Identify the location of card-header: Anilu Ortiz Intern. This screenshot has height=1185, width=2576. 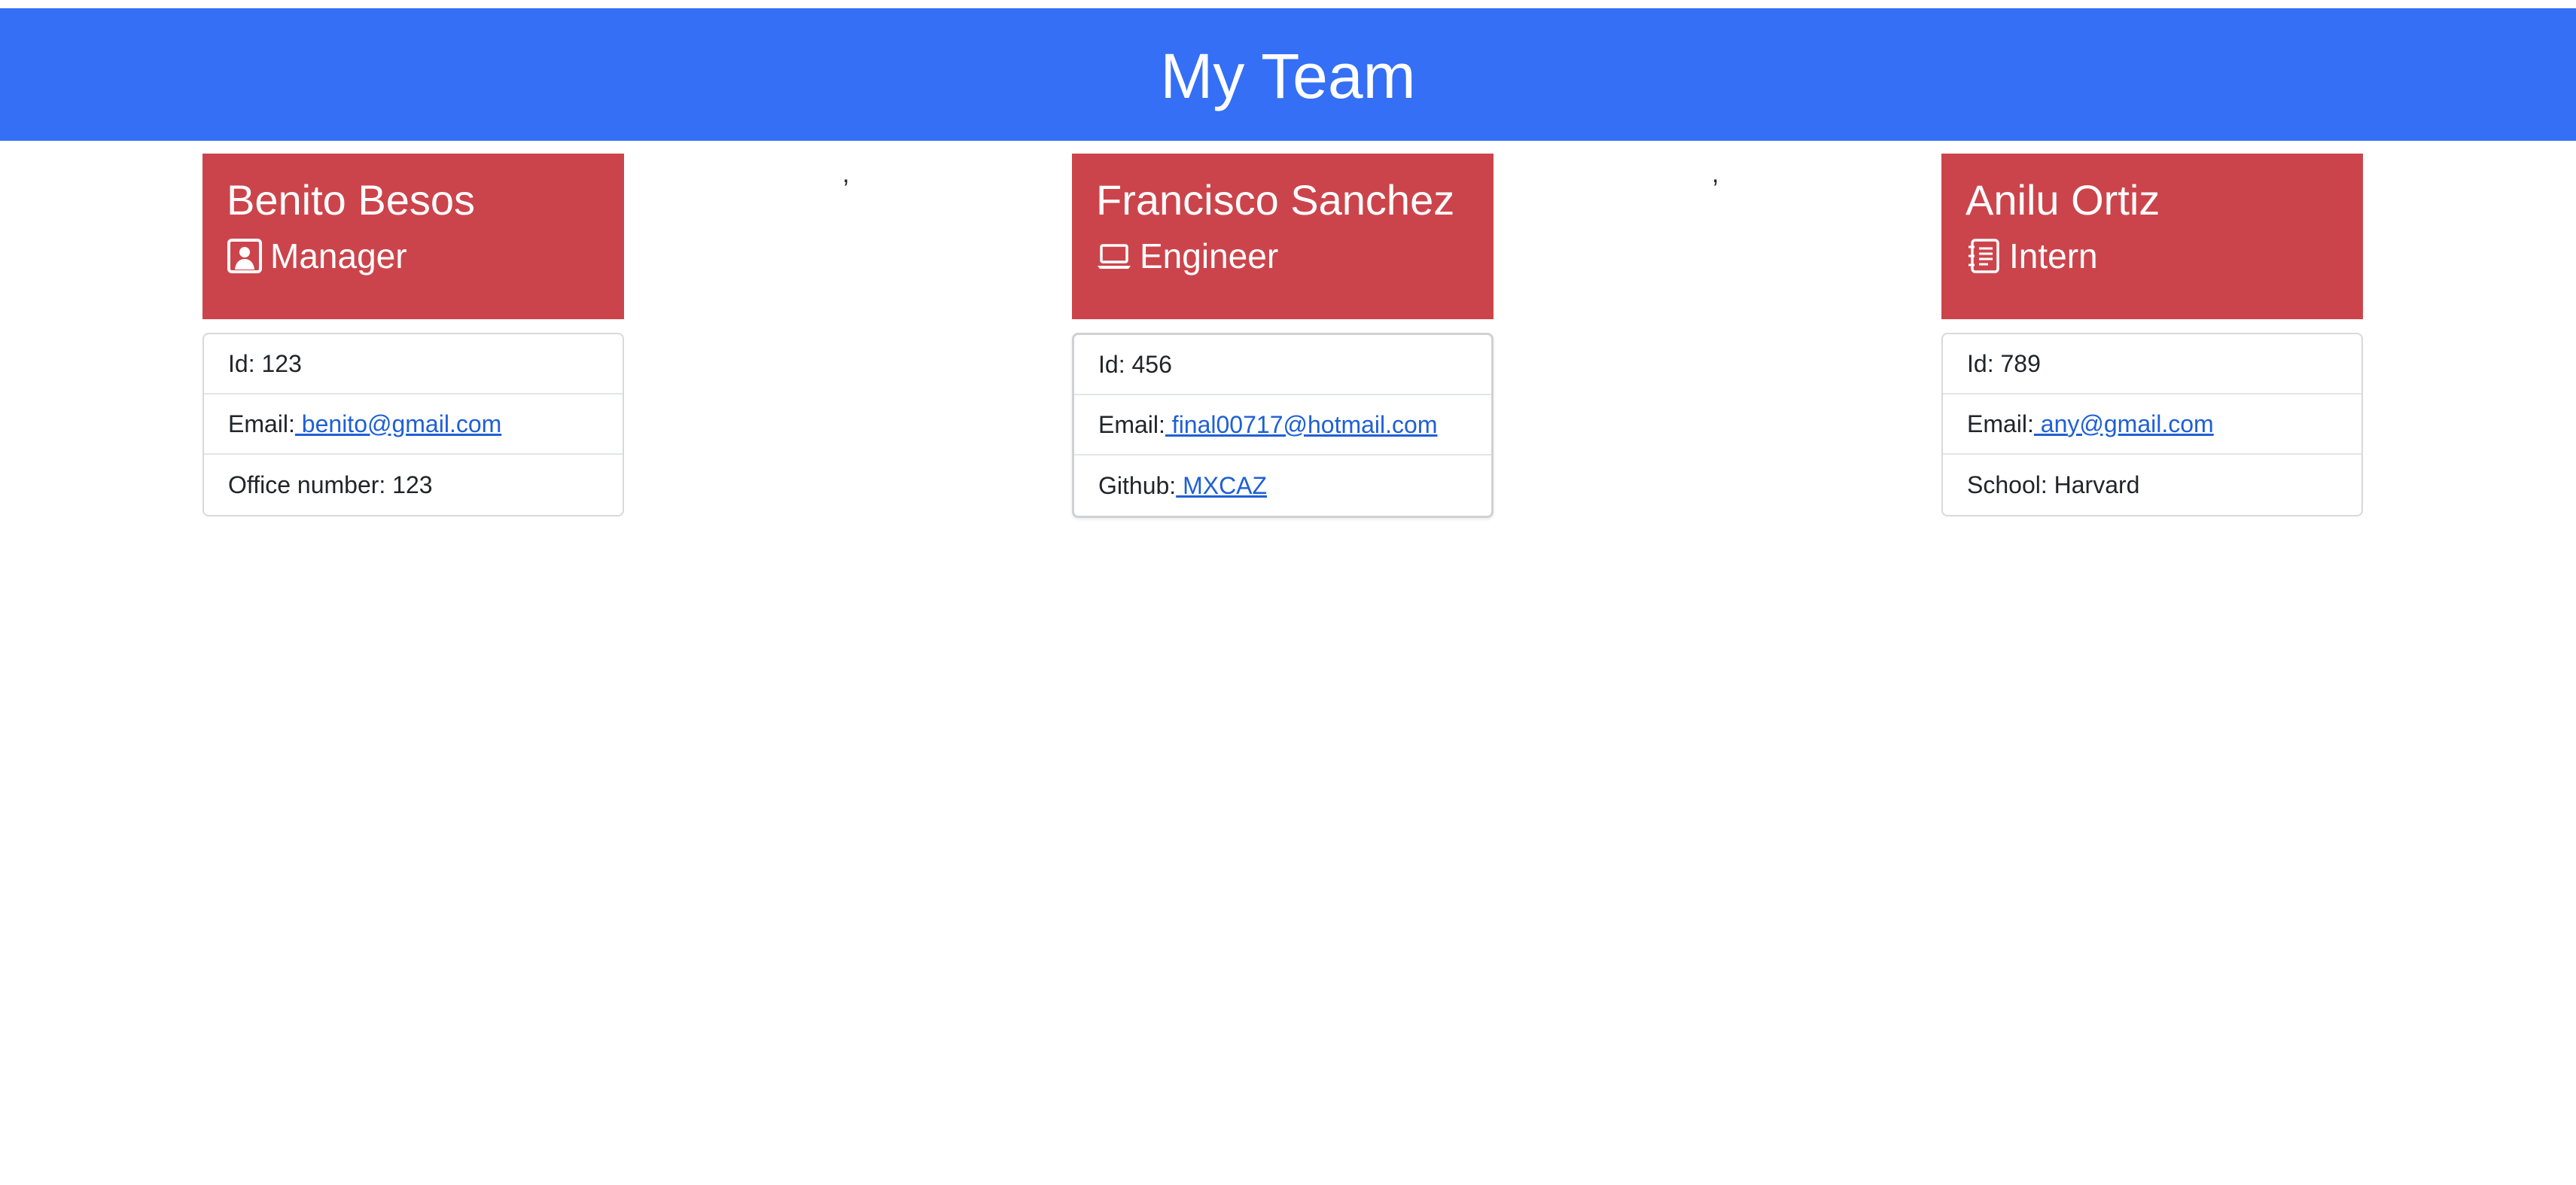
(2152, 236).